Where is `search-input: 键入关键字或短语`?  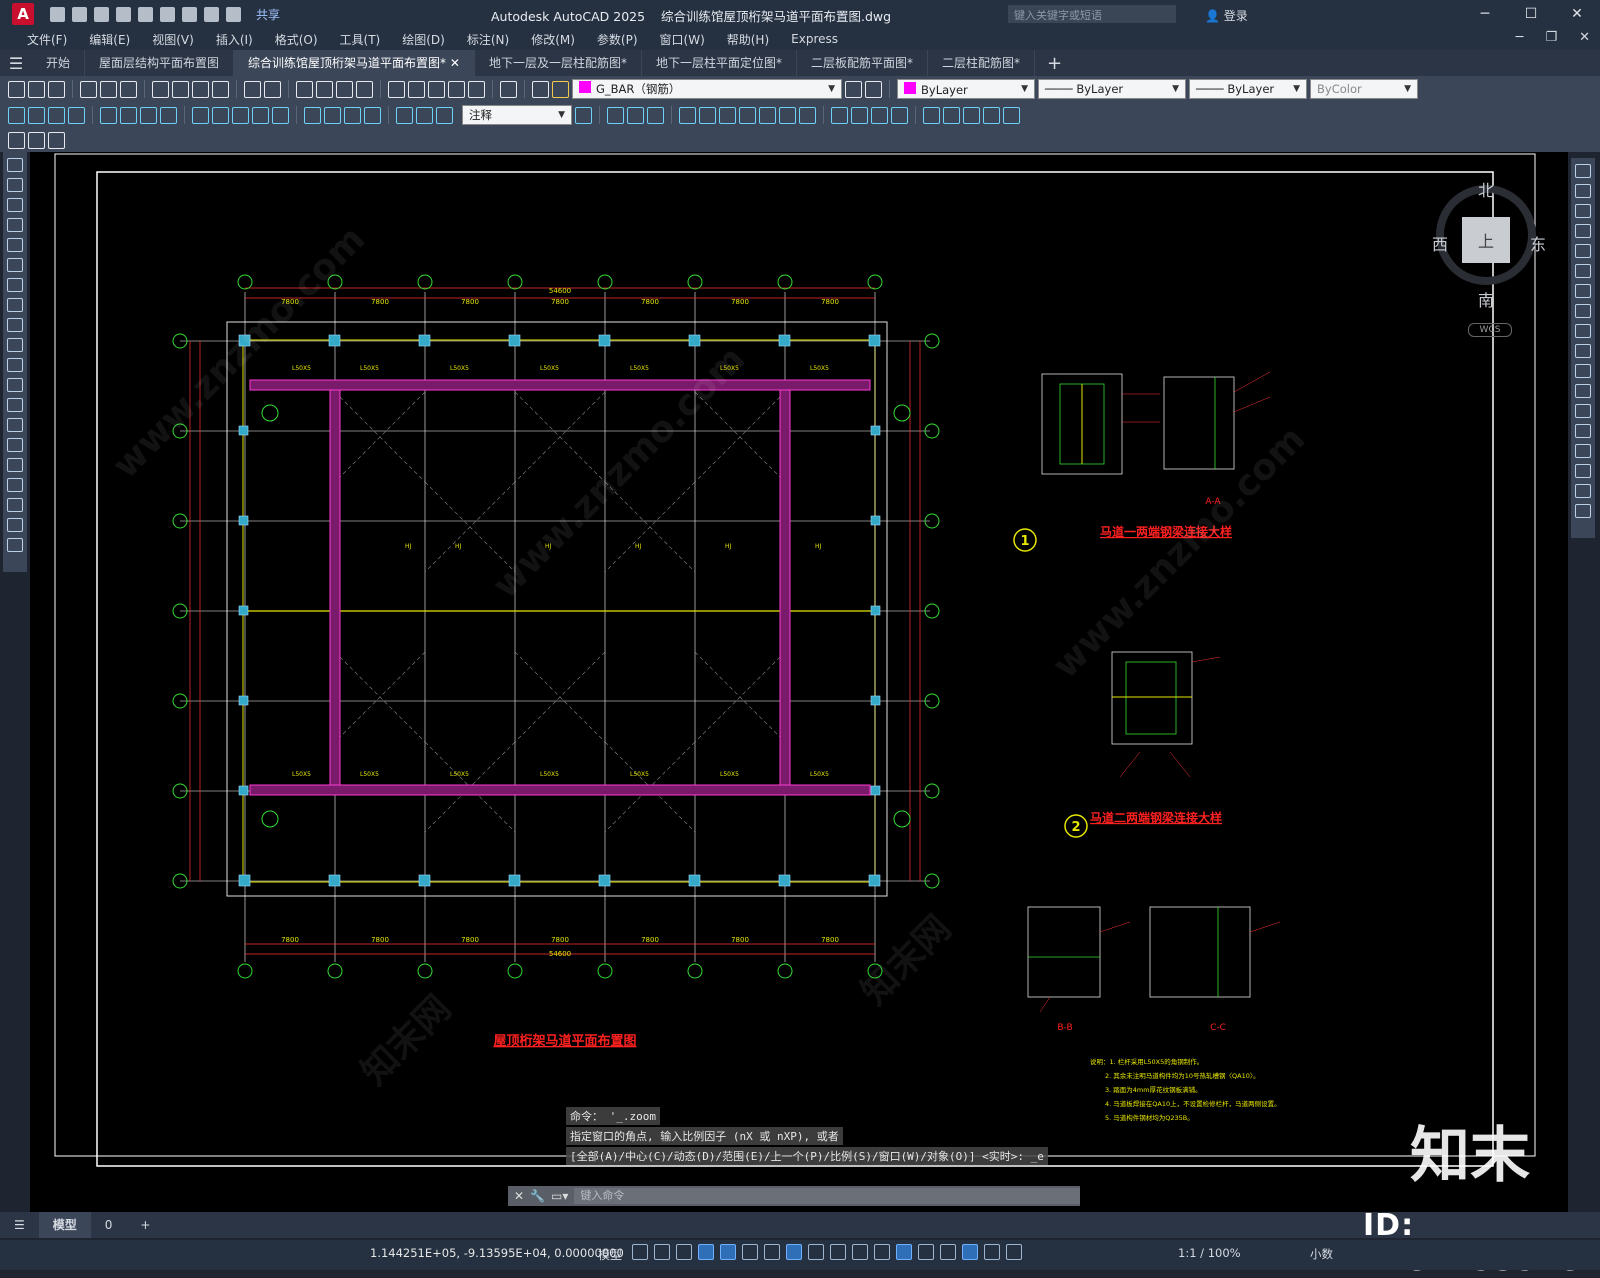 search-input: 键入关键字或短语 is located at coordinates (1092, 14).